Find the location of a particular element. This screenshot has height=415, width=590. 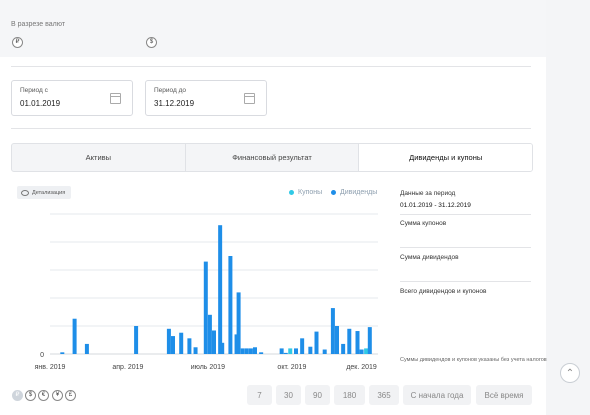

side-period: Данные за период 01.01.2019 - 31.12.2019 is located at coordinates (465, 199).